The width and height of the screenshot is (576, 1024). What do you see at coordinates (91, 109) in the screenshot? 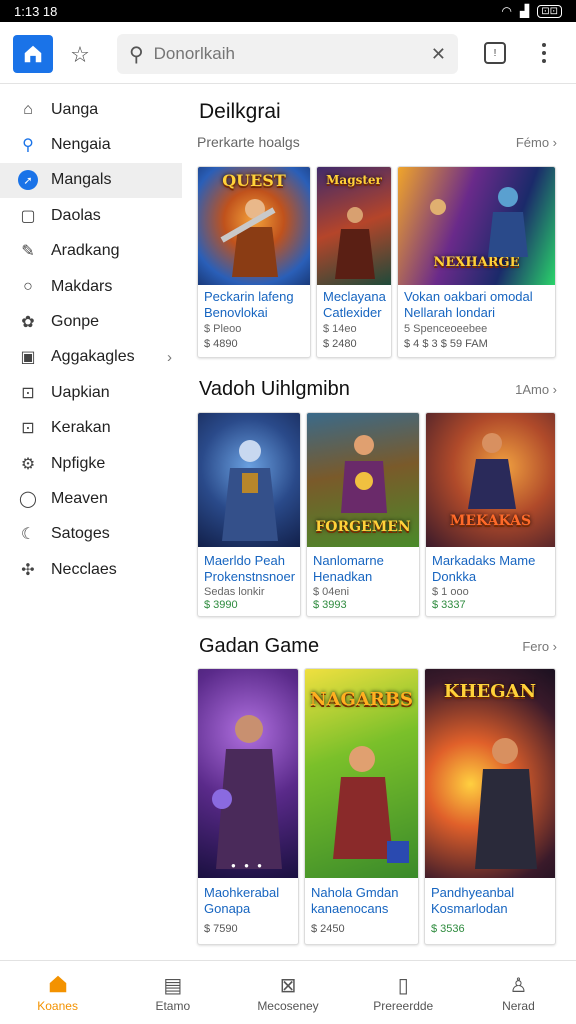
I see `sidebar-item-0: ⌂ Uanga` at bounding box center [91, 109].